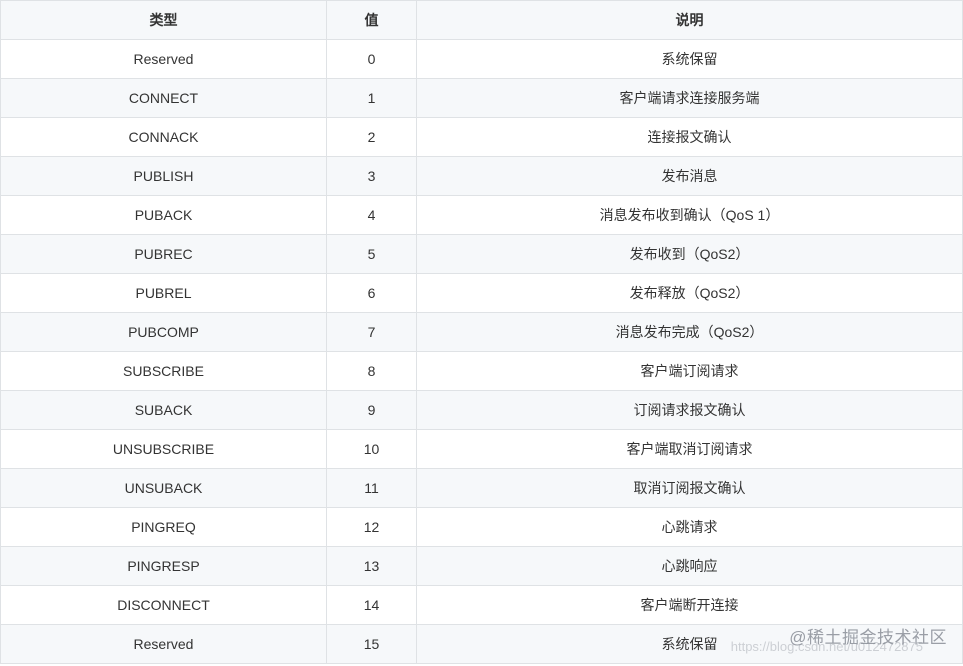  What do you see at coordinates (163, 176) in the screenshot?
I see `cell-type: PUBLISH` at bounding box center [163, 176].